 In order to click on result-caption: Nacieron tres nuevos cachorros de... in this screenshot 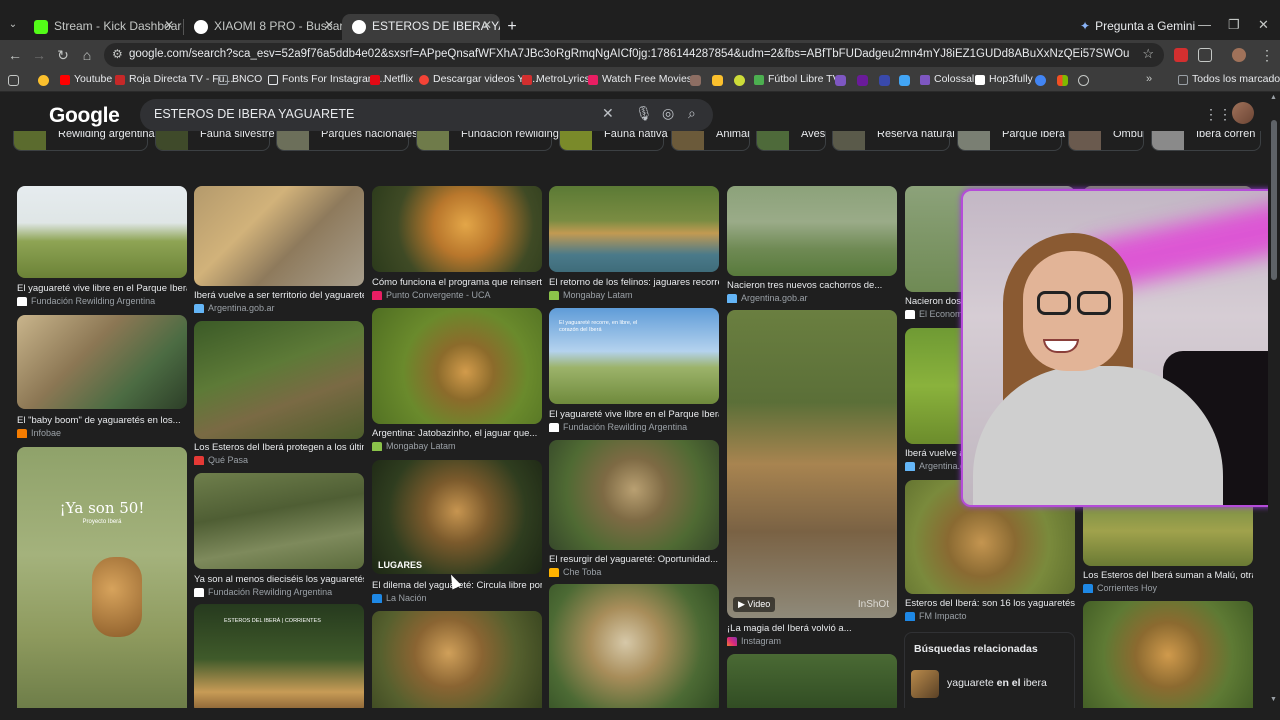, I will do `click(812, 285)`.